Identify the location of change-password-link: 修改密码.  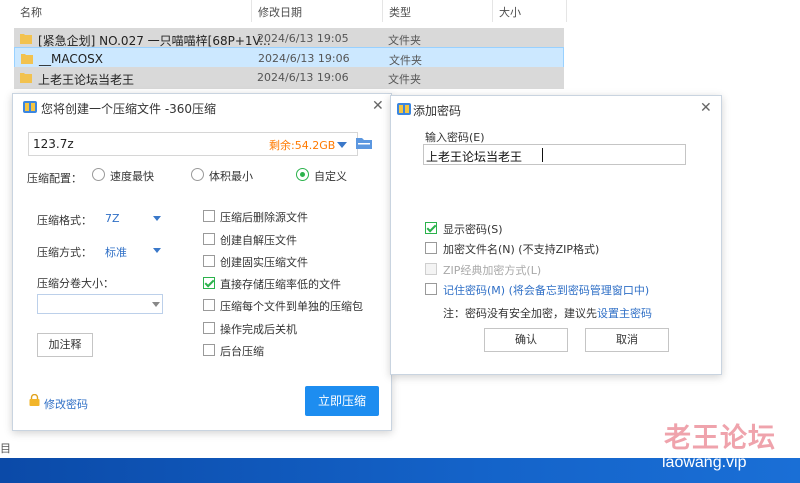
(66, 404).